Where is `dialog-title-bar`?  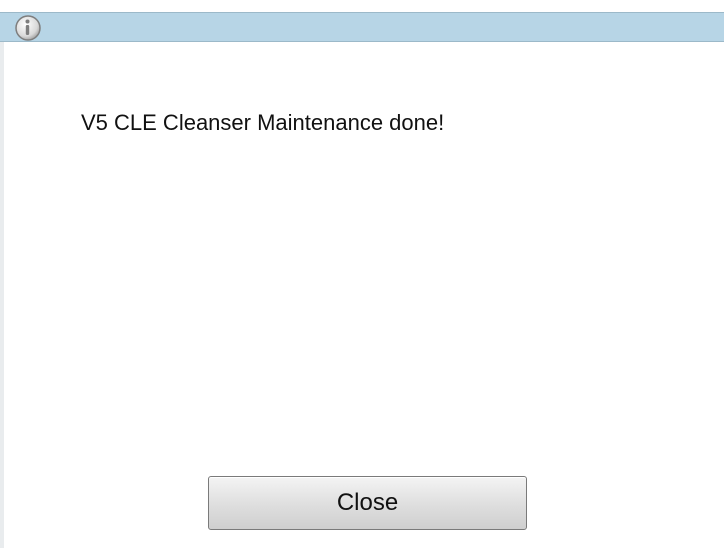 dialog-title-bar is located at coordinates (362, 27).